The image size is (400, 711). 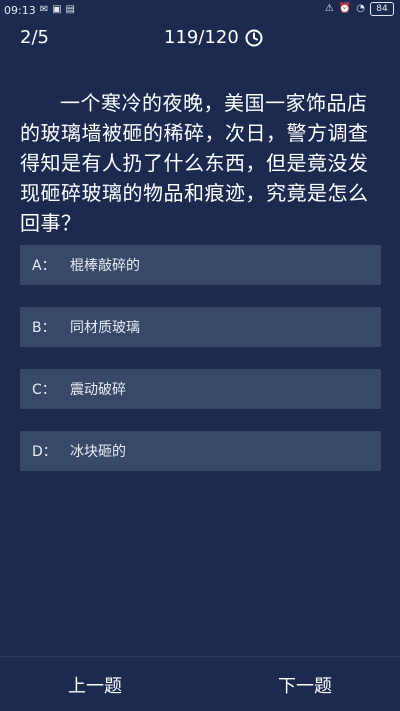 I want to click on warning-icon: ⚠, so click(x=329, y=8).